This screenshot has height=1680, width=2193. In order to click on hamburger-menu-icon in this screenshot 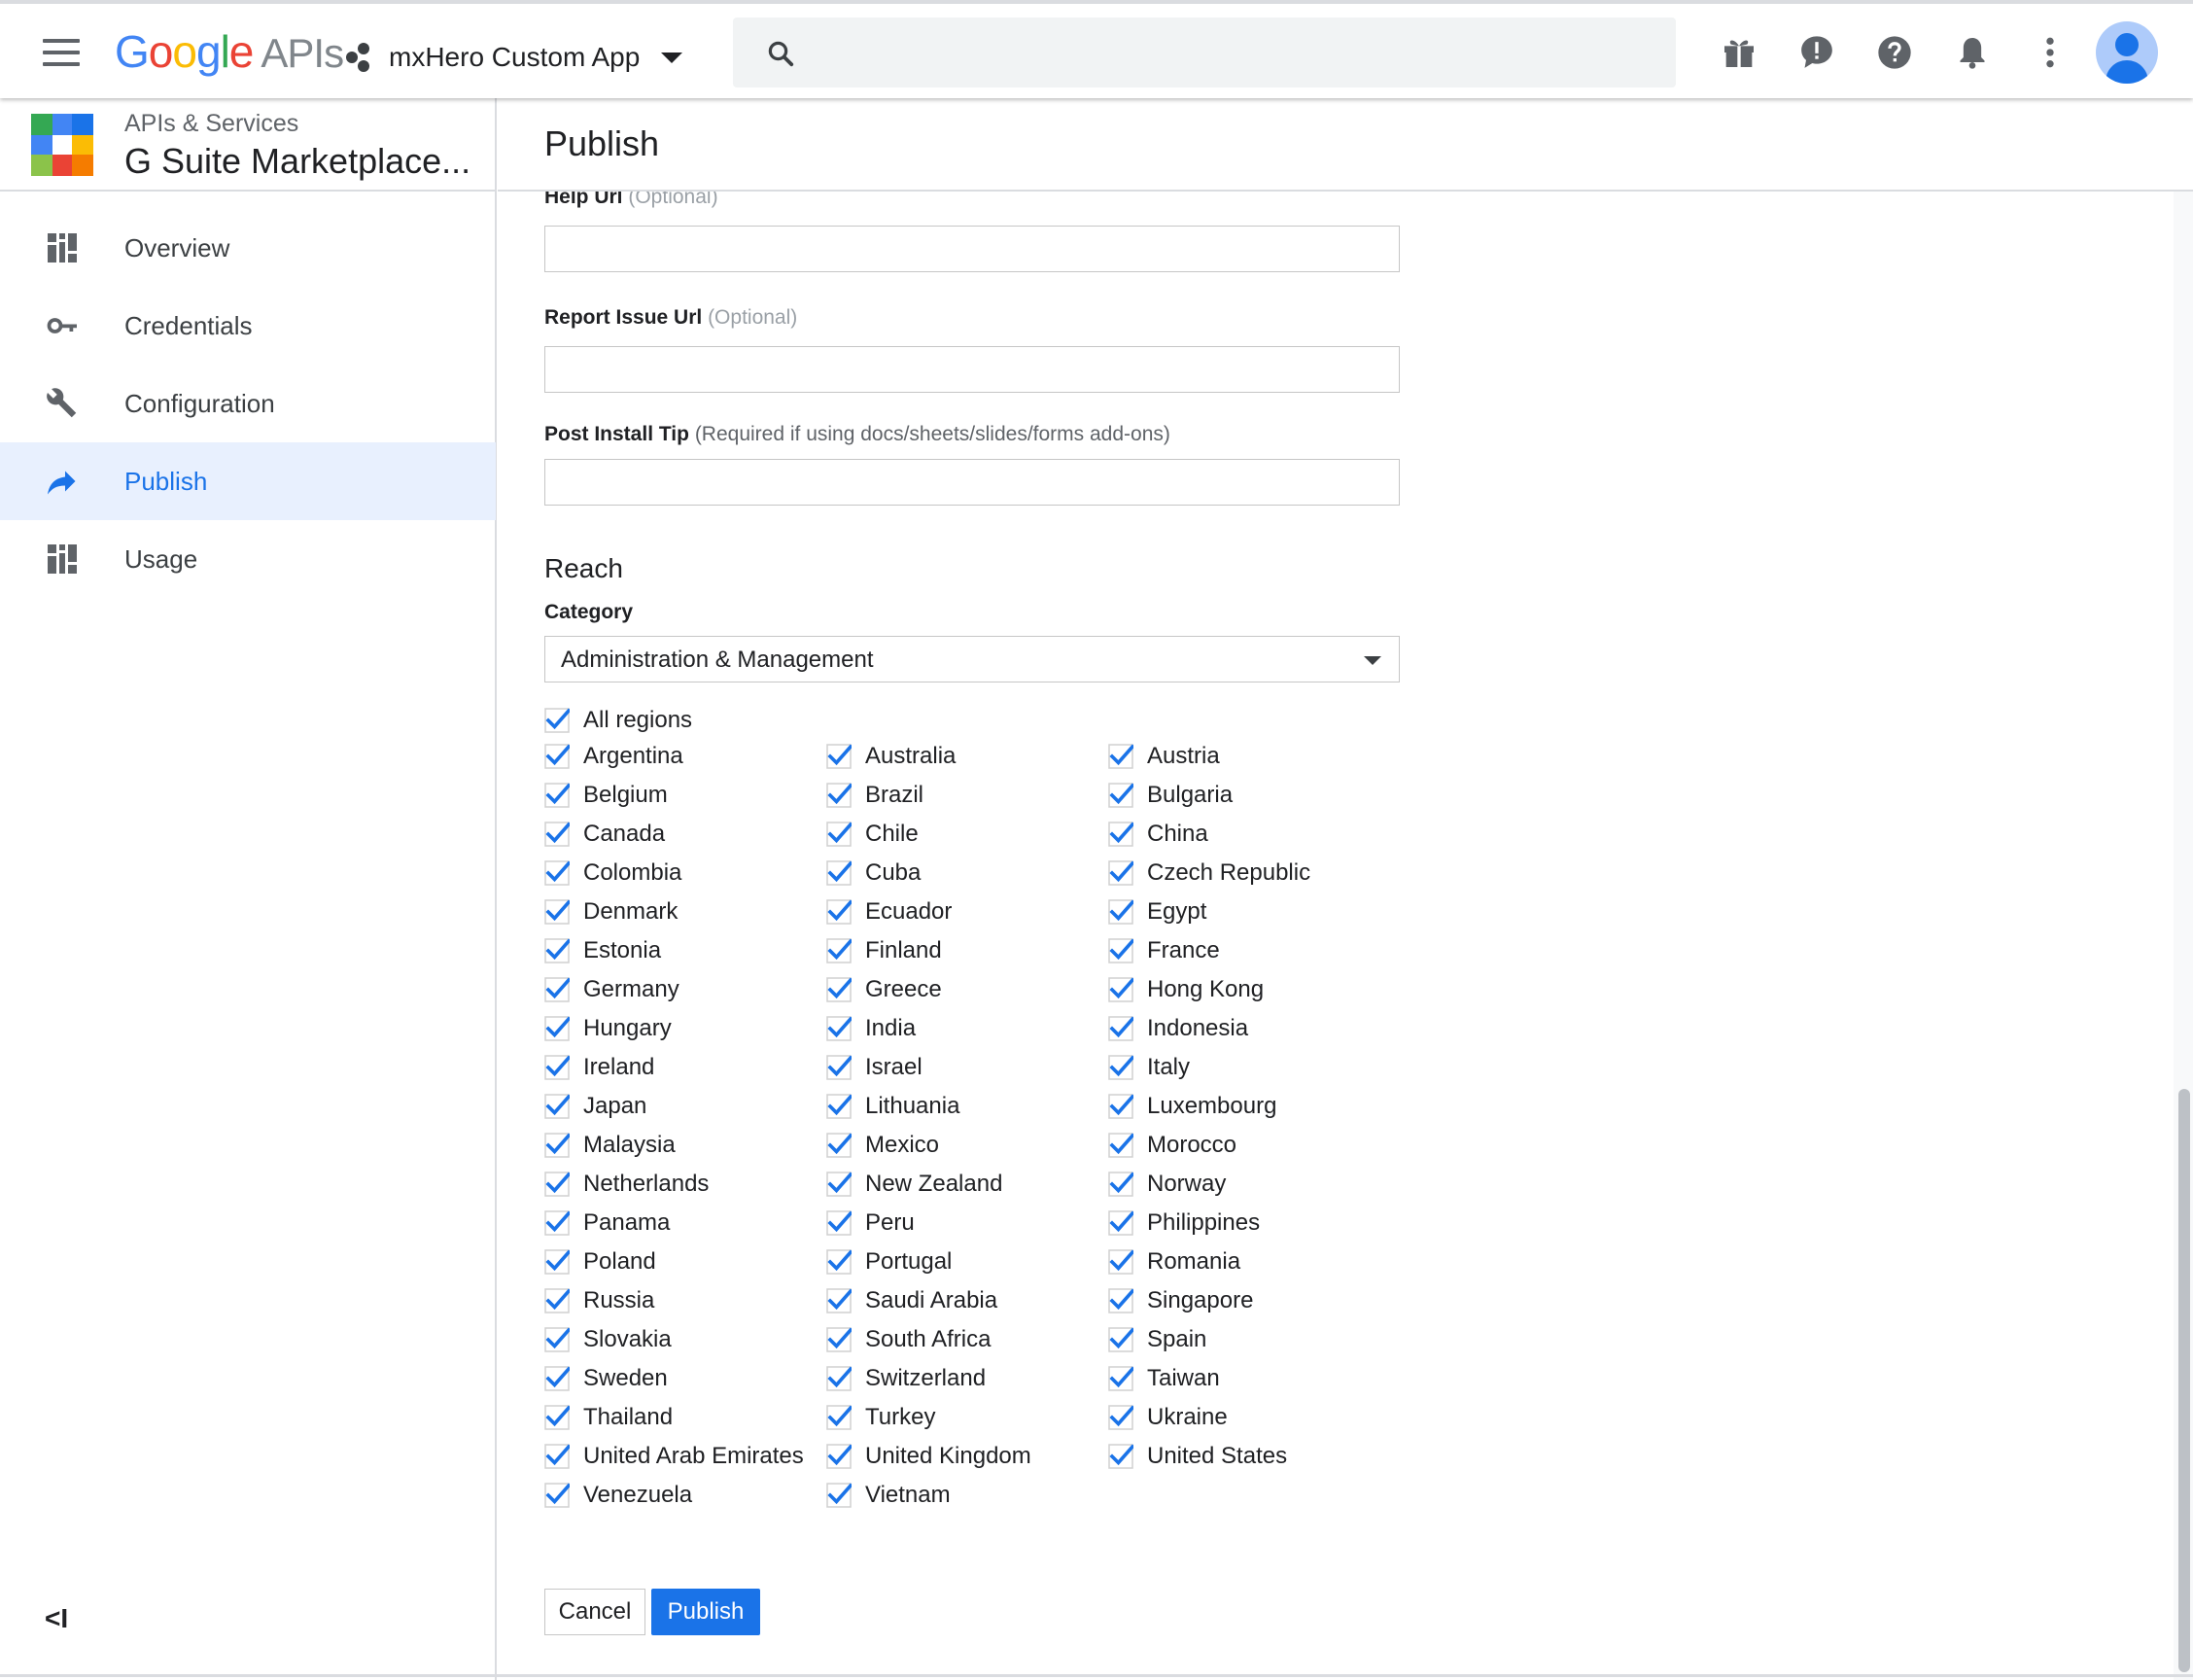, I will do `click(61, 52)`.